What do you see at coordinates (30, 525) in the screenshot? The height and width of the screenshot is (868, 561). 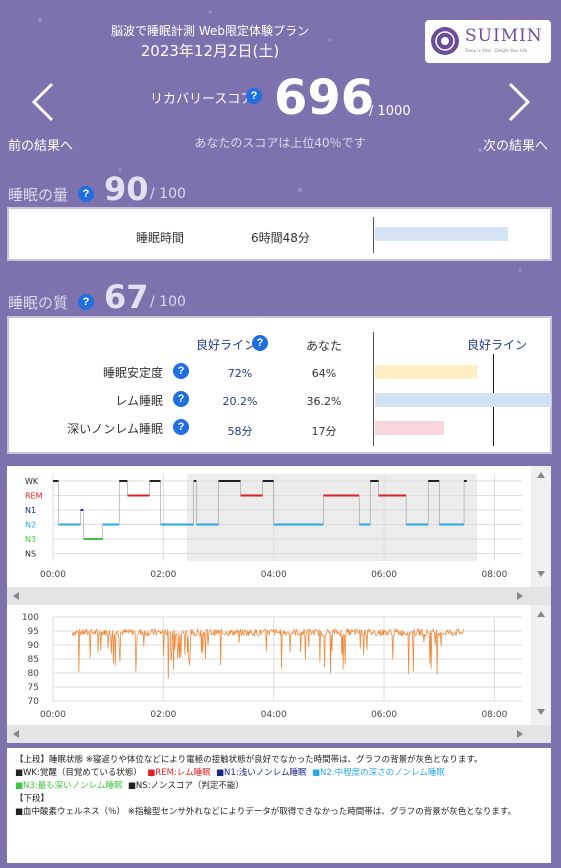 I see `stage-label: N2` at bounding box center [30, 525].